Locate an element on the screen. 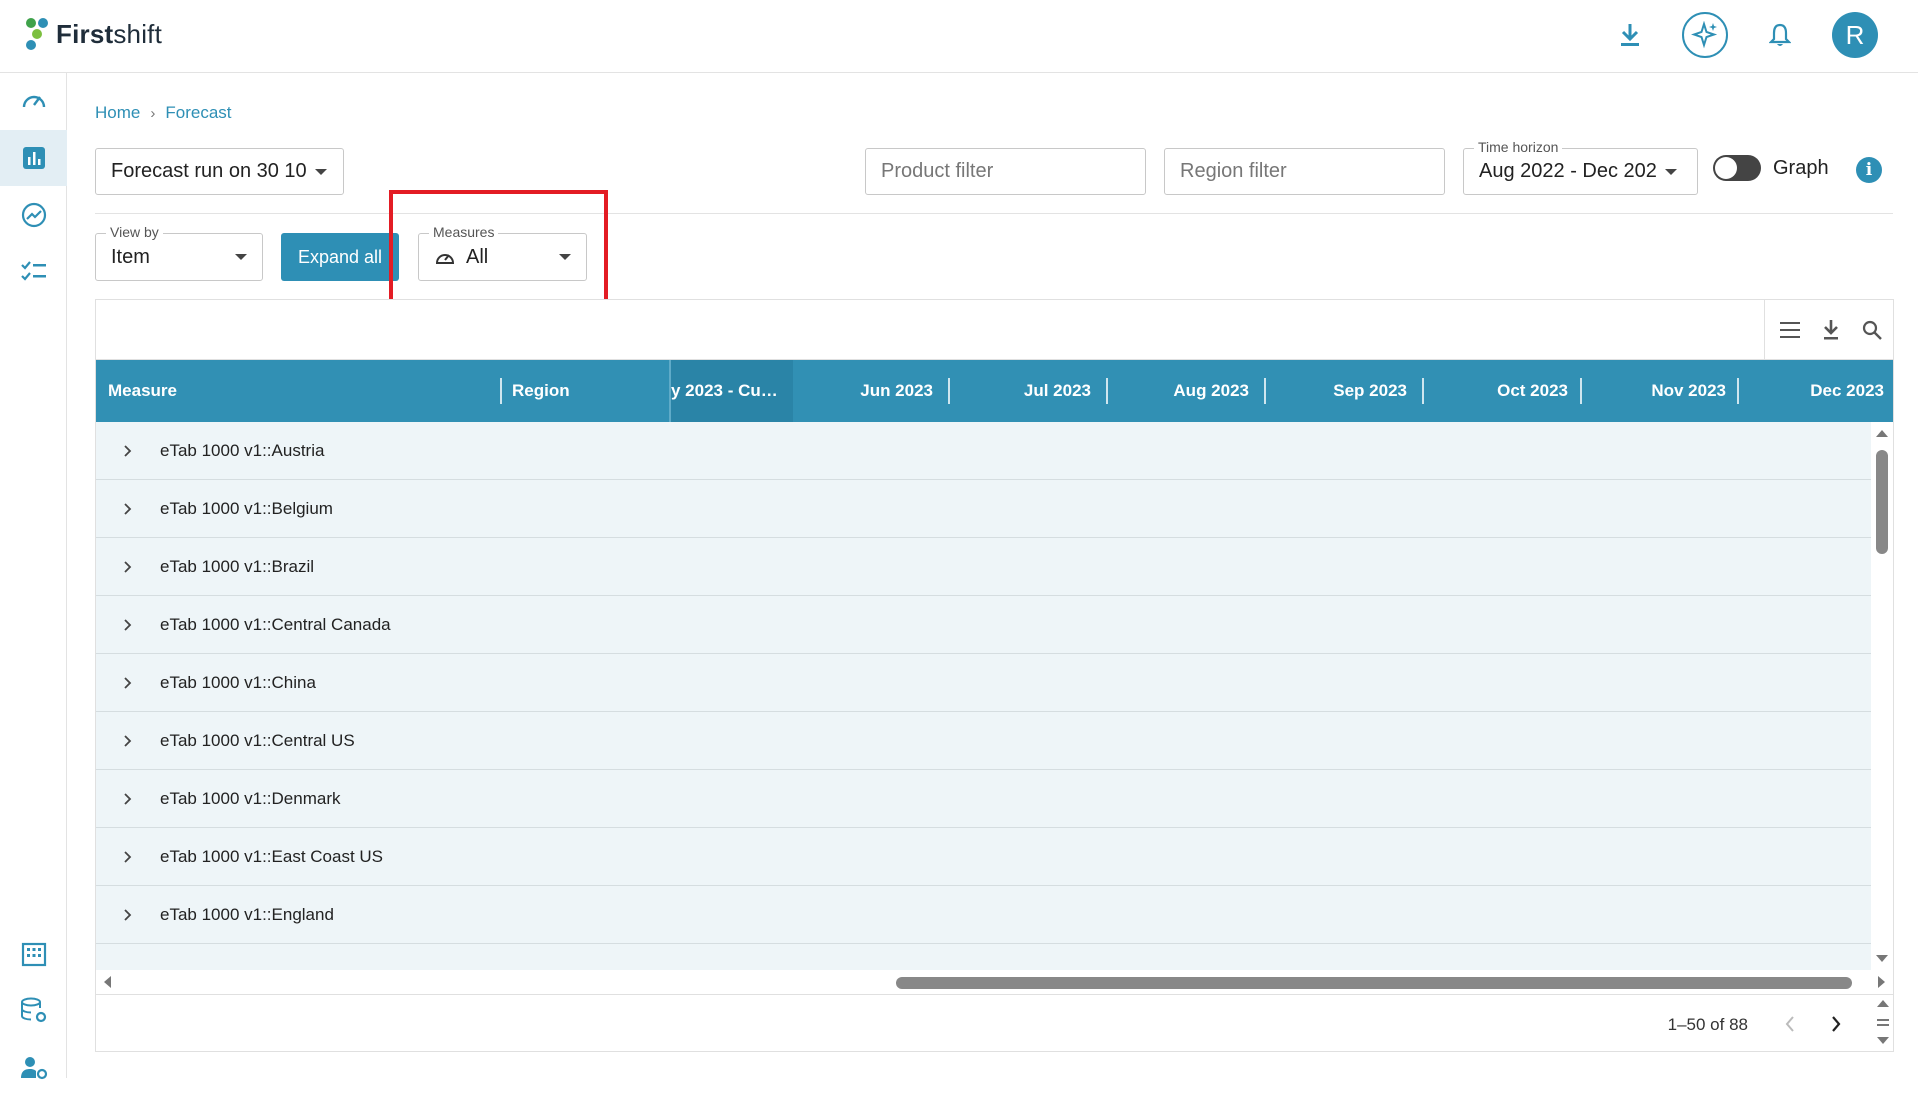  grid-toolbar is located at coordinates (994, 330).